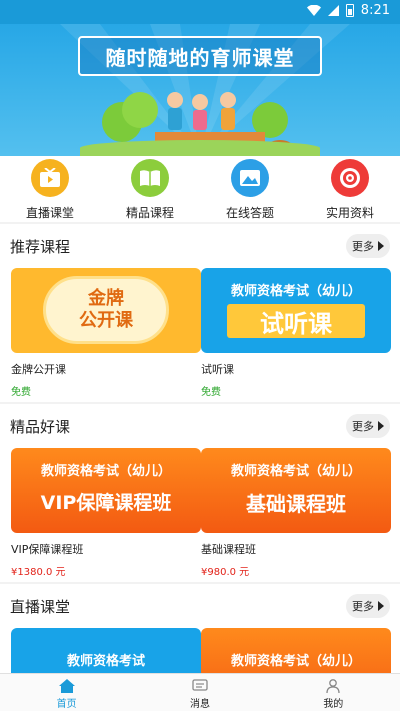  I want to click on course-price: ¥980.0 元, so click(225, 572).